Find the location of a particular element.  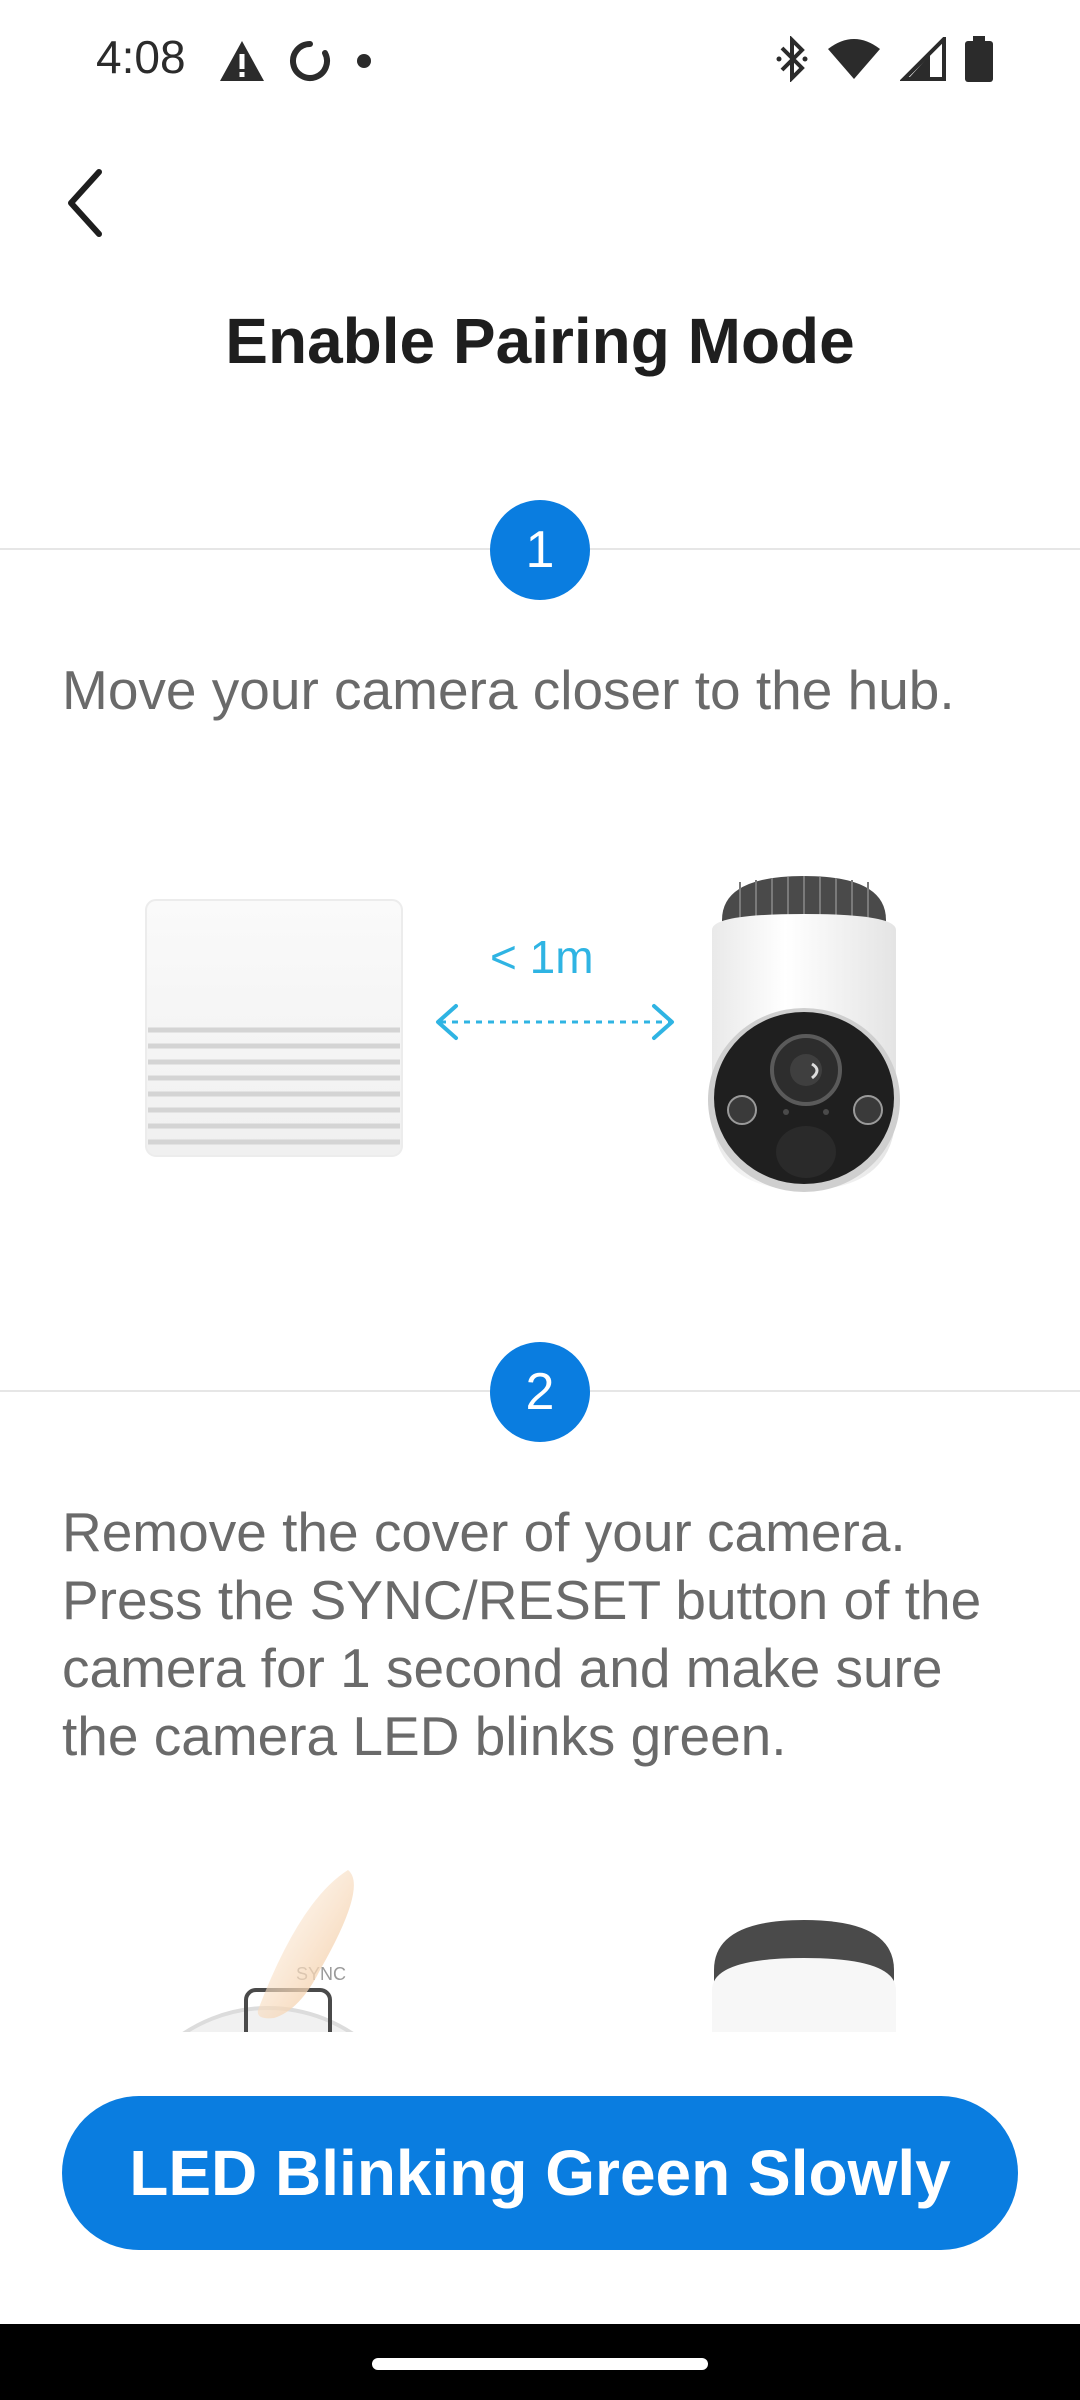

circle-notification-icon is located at coordinates (310, 63).